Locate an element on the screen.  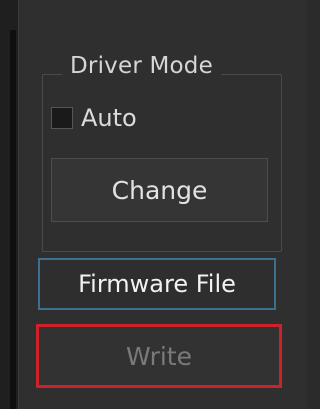
firmware-file-button: Firmware File is located at coordinates (157, 284).